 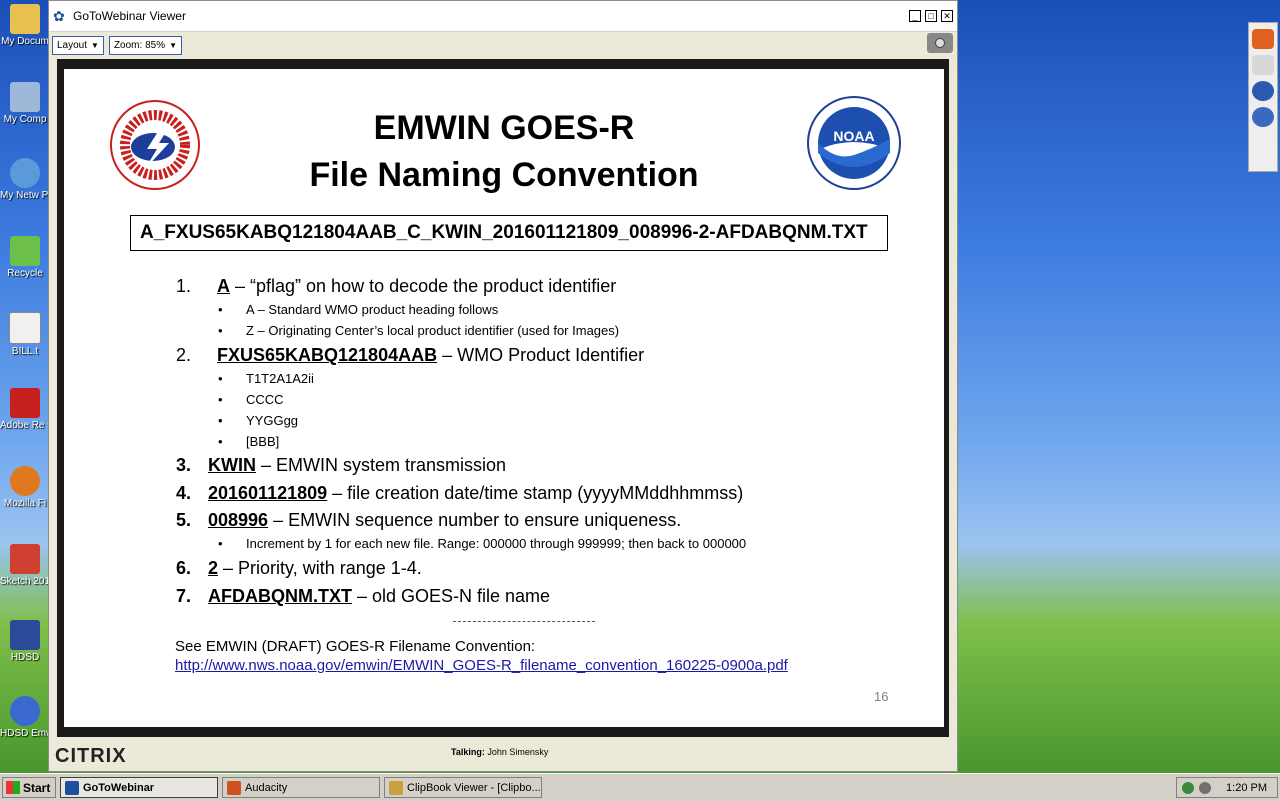 I want to click on slide-title-line-1: EMWIN GOES-R, so click(x=504, y=128).